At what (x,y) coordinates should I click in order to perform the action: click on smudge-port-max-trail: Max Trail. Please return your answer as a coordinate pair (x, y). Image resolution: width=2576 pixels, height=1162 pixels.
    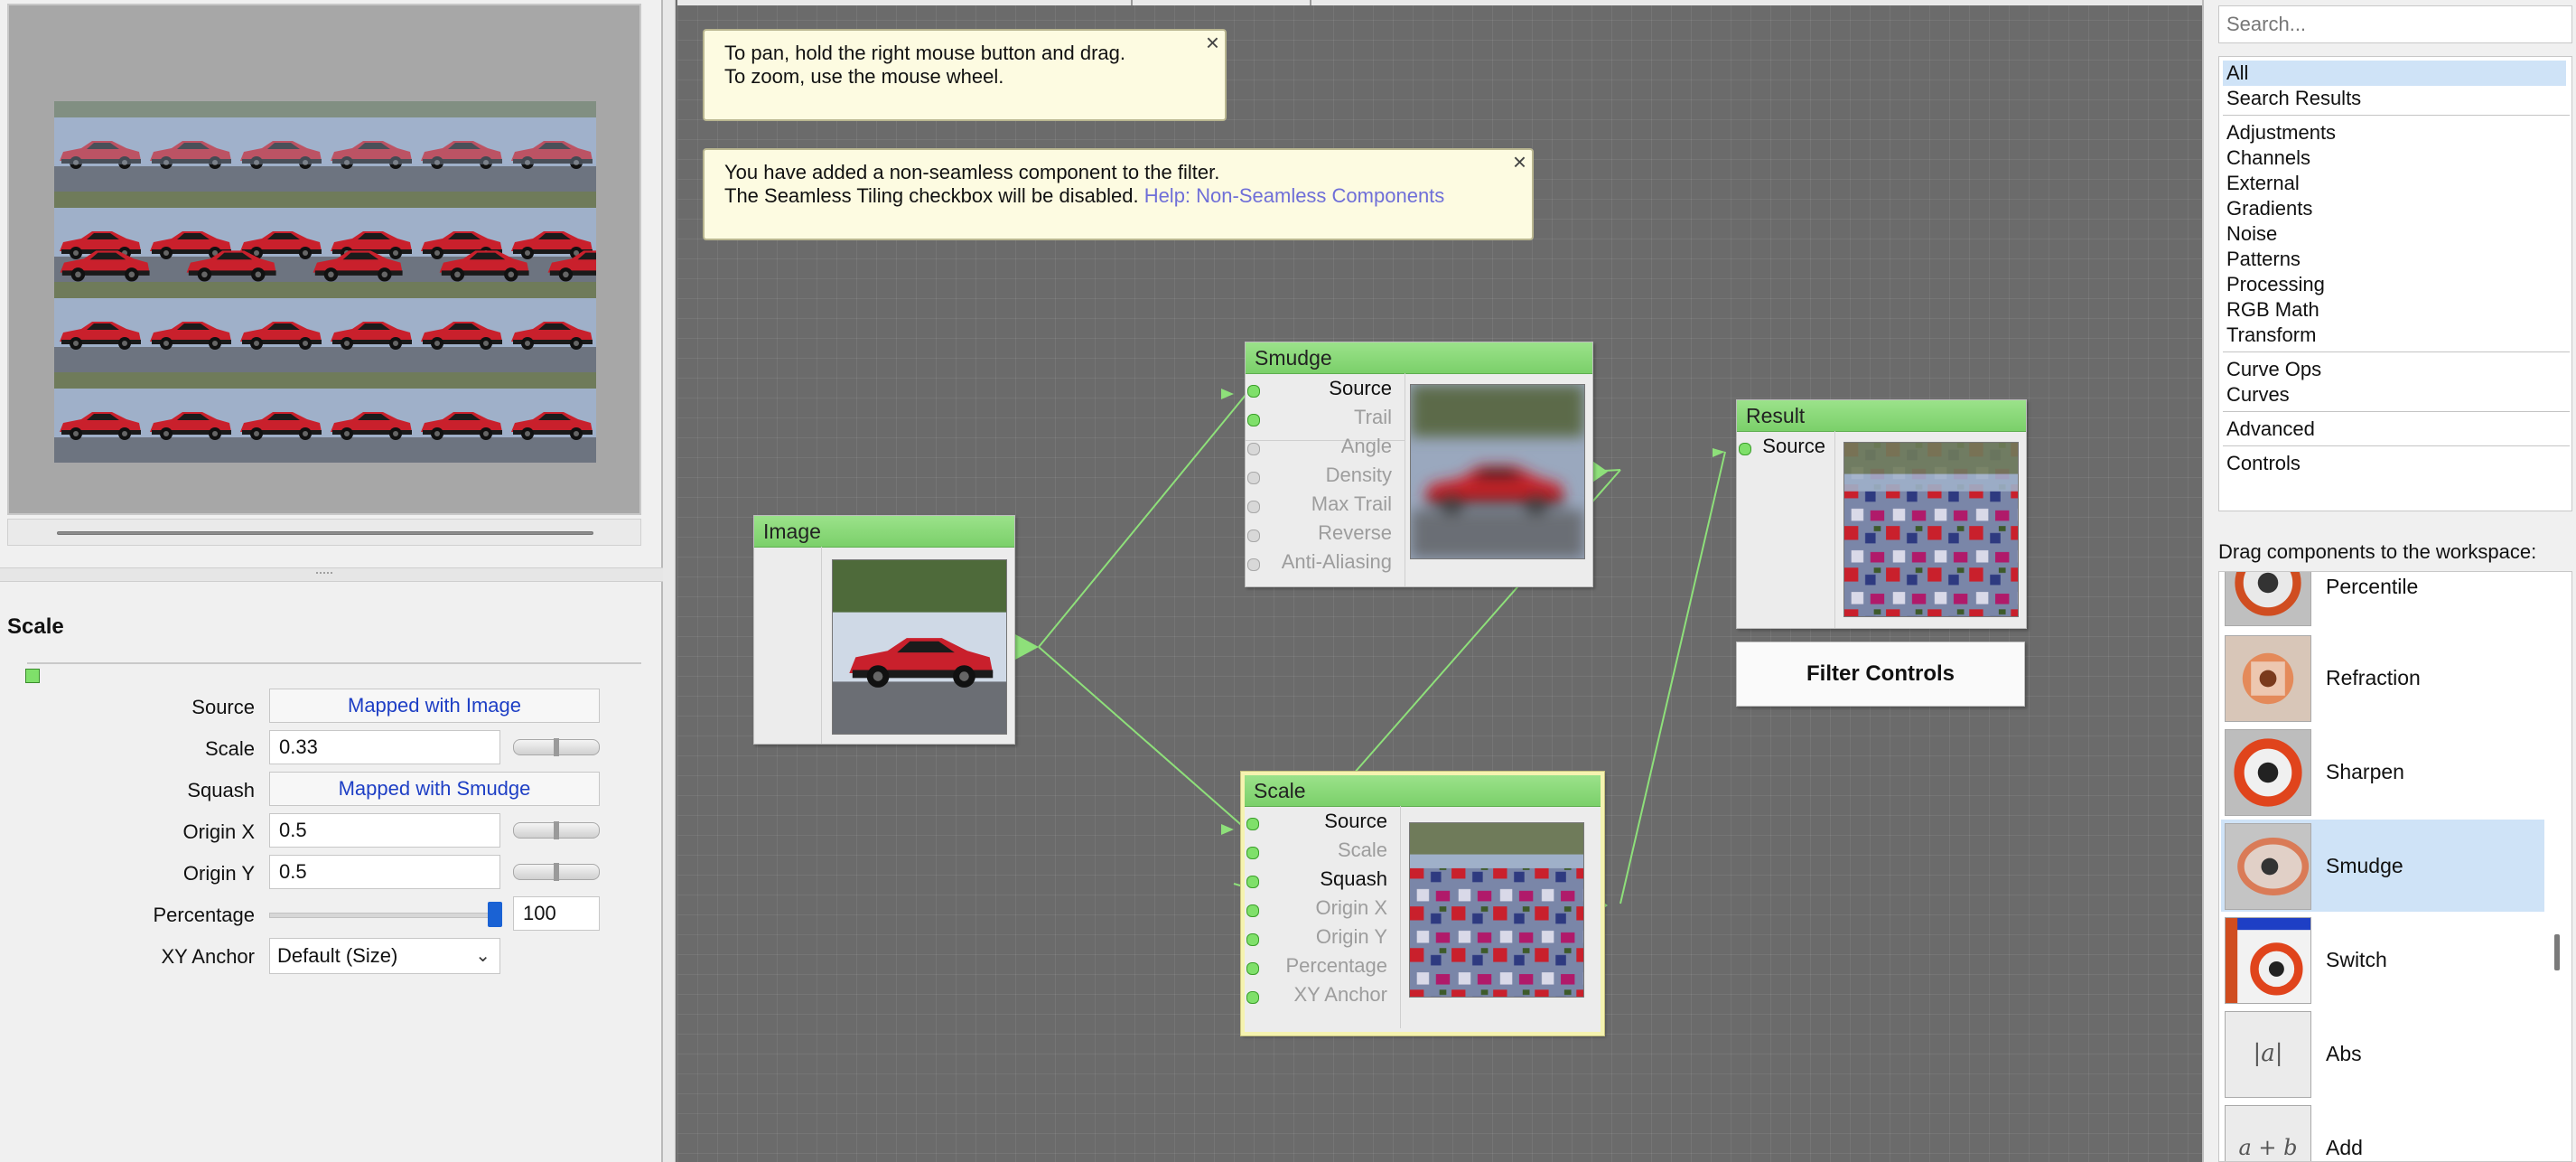
    Looking at the image, I should click on (1319, 504).